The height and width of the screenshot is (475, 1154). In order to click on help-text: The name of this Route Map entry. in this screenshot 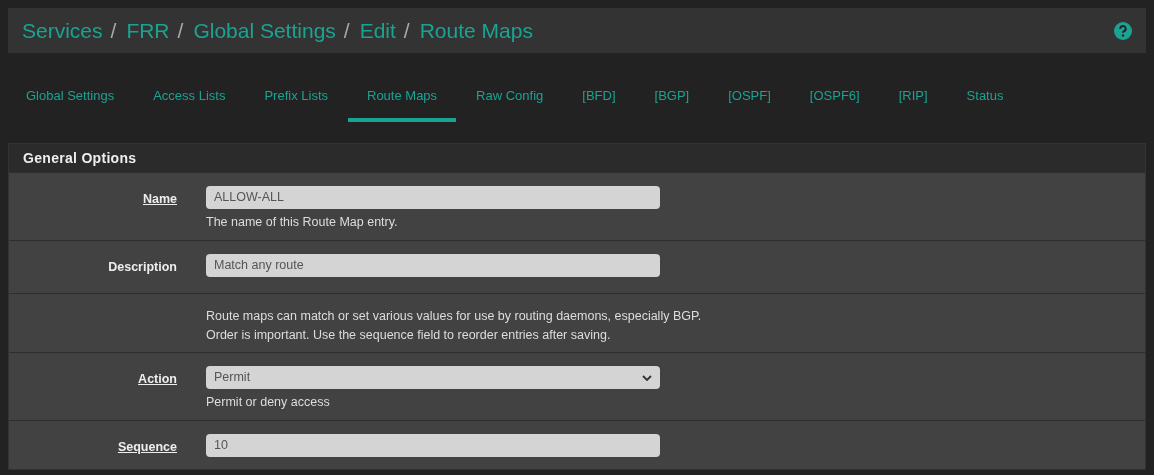, I will do `click(302, 222)`.